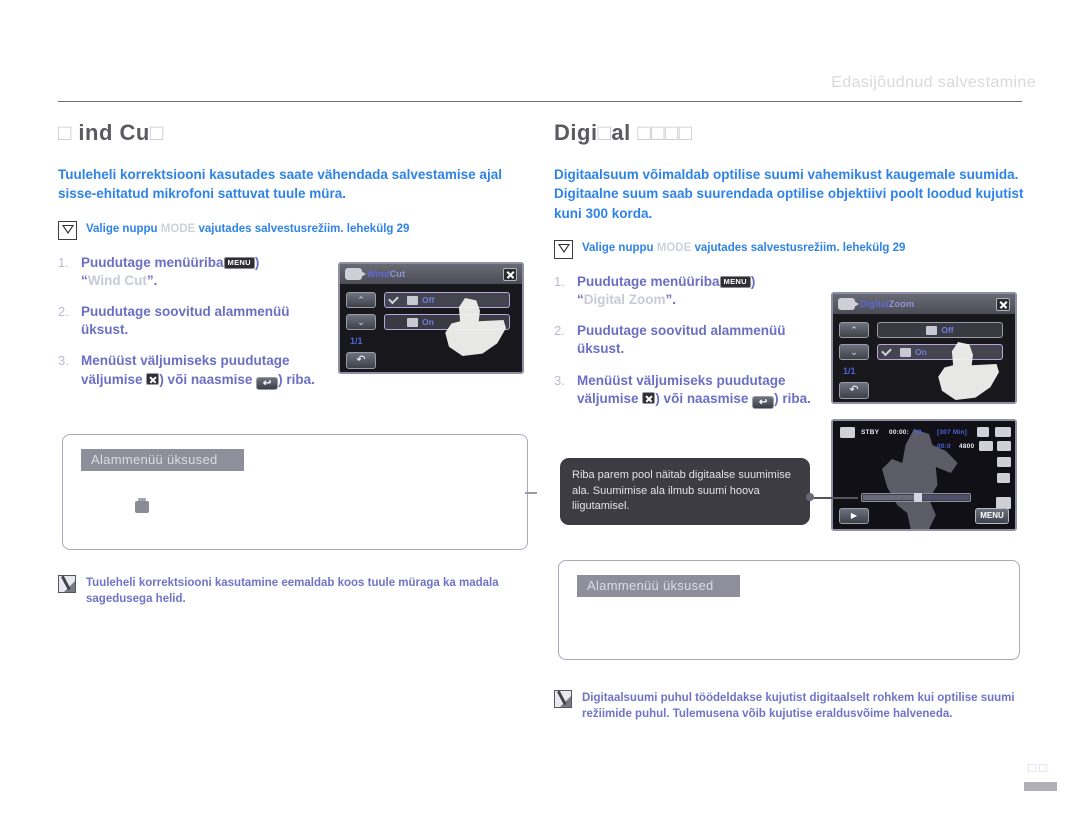 The width and height of the screenshot is (1080, 827). What do you see at coordinates (986, 446) in the screenshot?
I see `quality-icon` at bounding box center [986, 446].